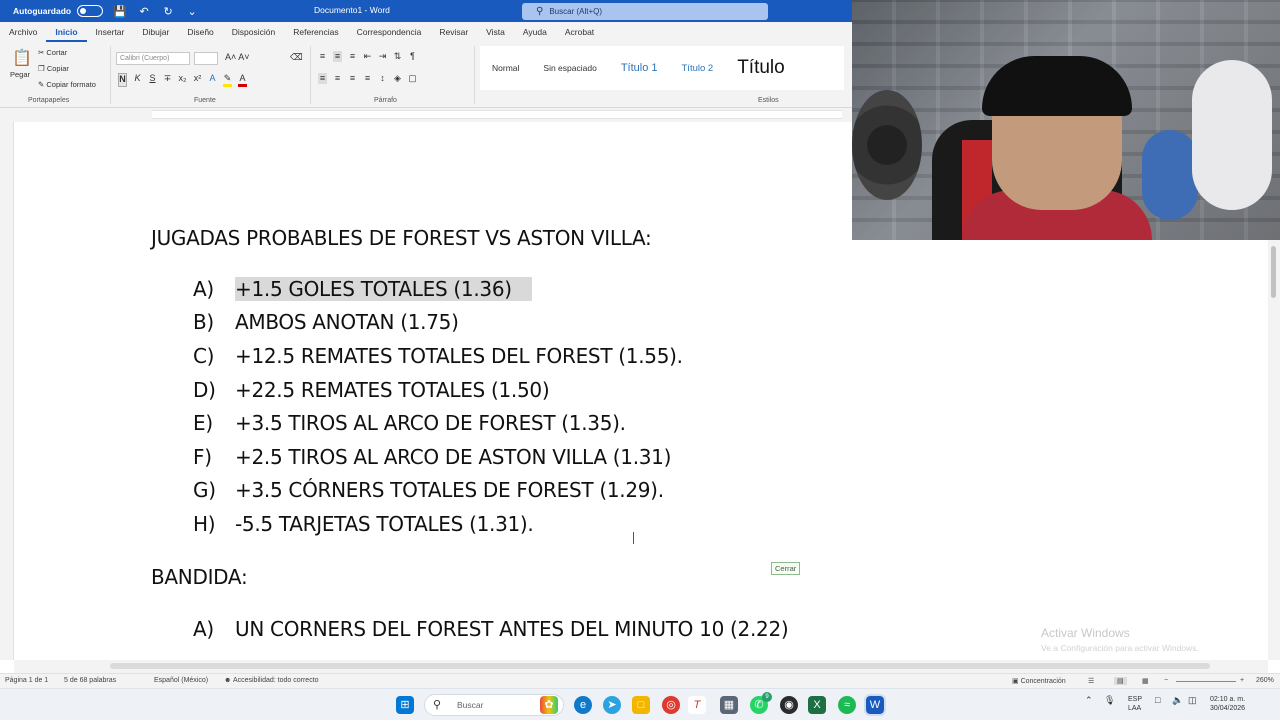 This screenshot has height=720, width=1280. What do you see at coordinates (1145, 681) in the screenshot?
I see `web-layout-icon: ▦` at bounding box center [1145, 681].